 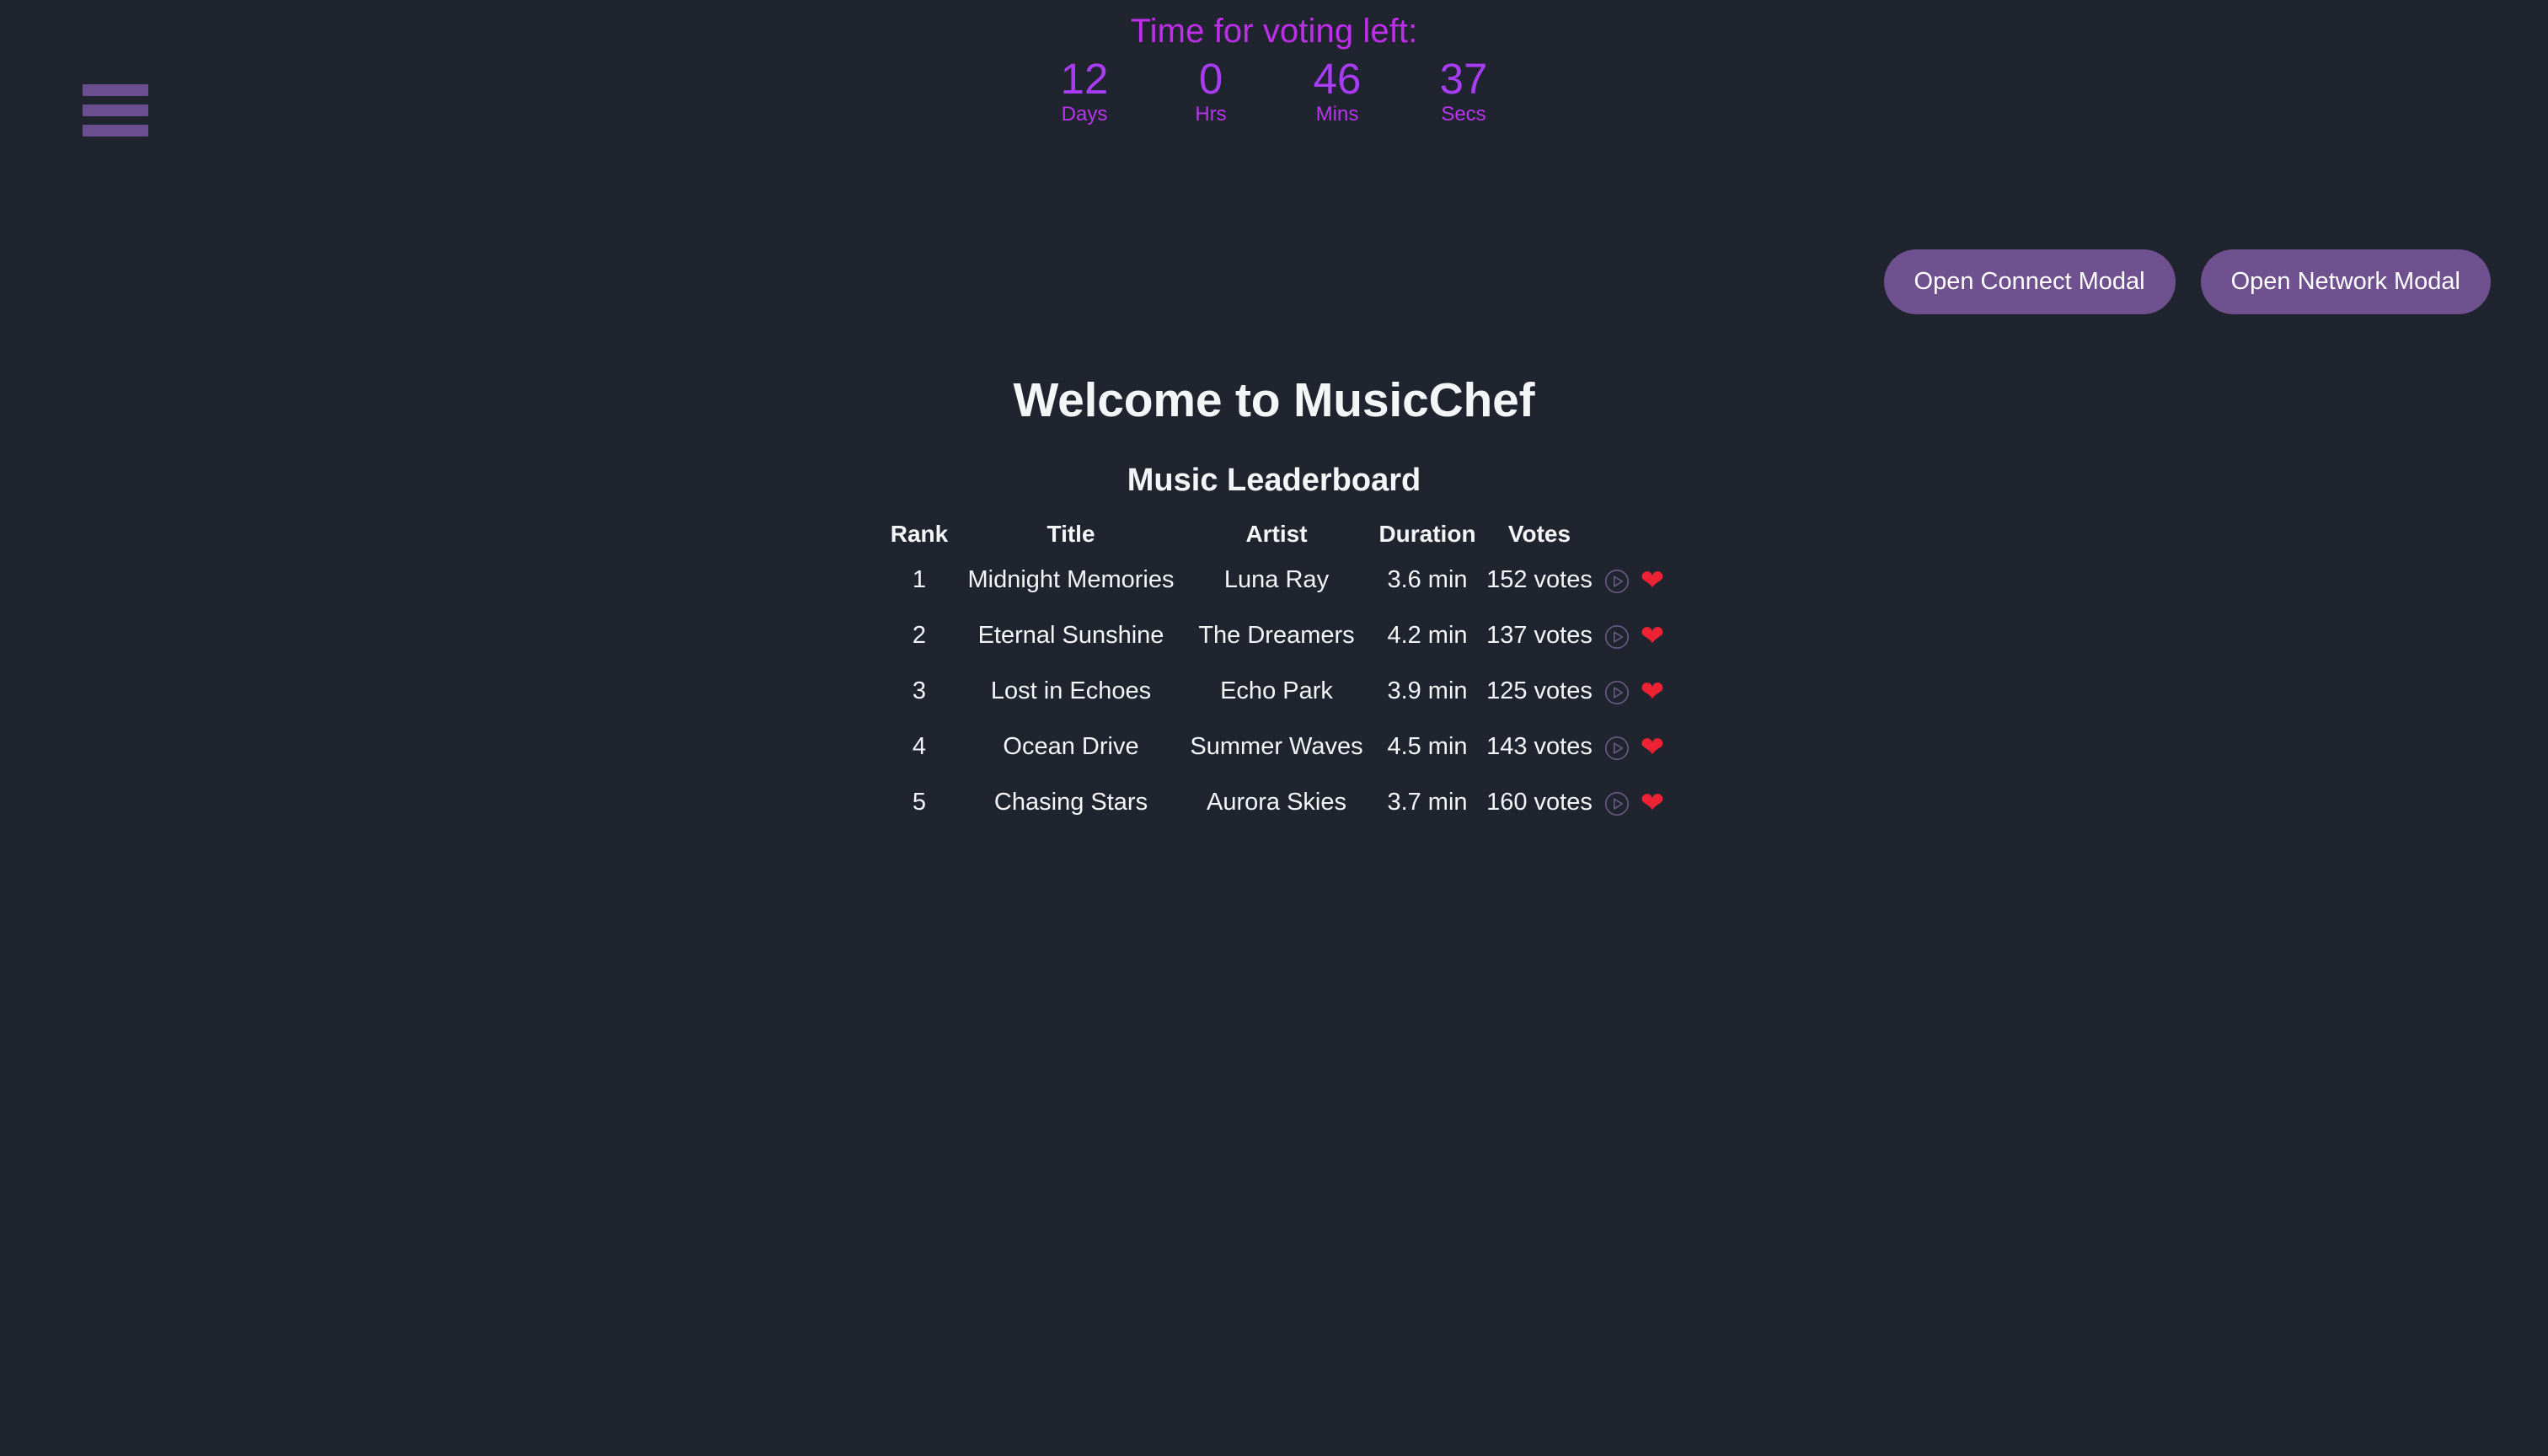 I want to click on cell-votes: 152 votes, so click(x=1539, y=580).